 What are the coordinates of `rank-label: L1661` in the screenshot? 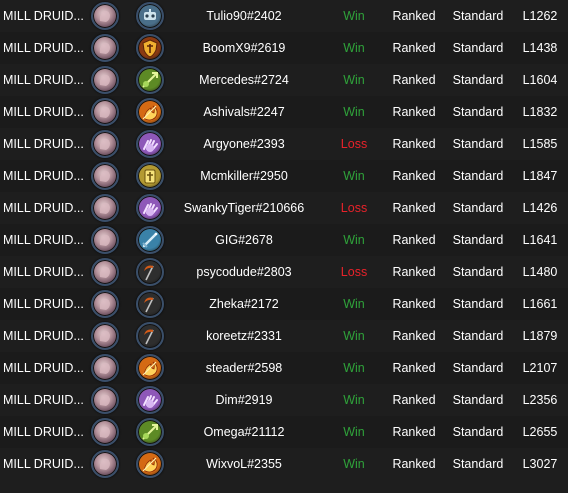 It's located at (540, 304).